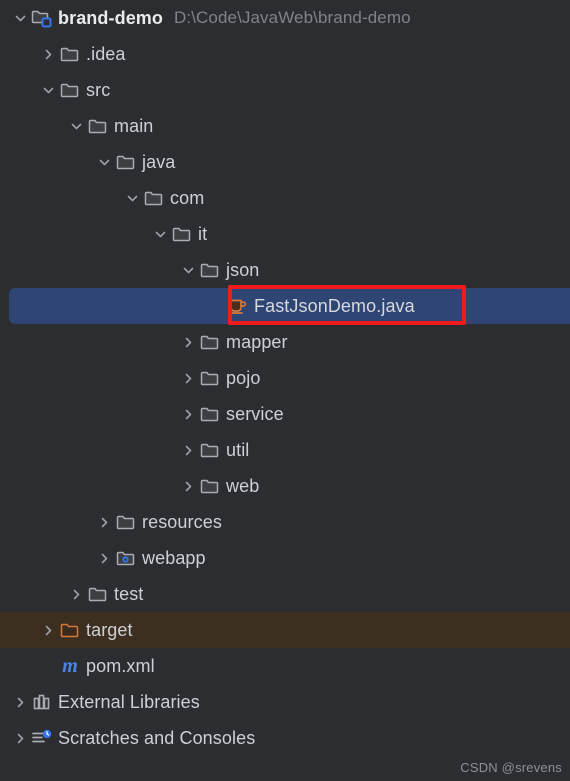  I want to click on excluded-folder-icon, so click(70, 630).